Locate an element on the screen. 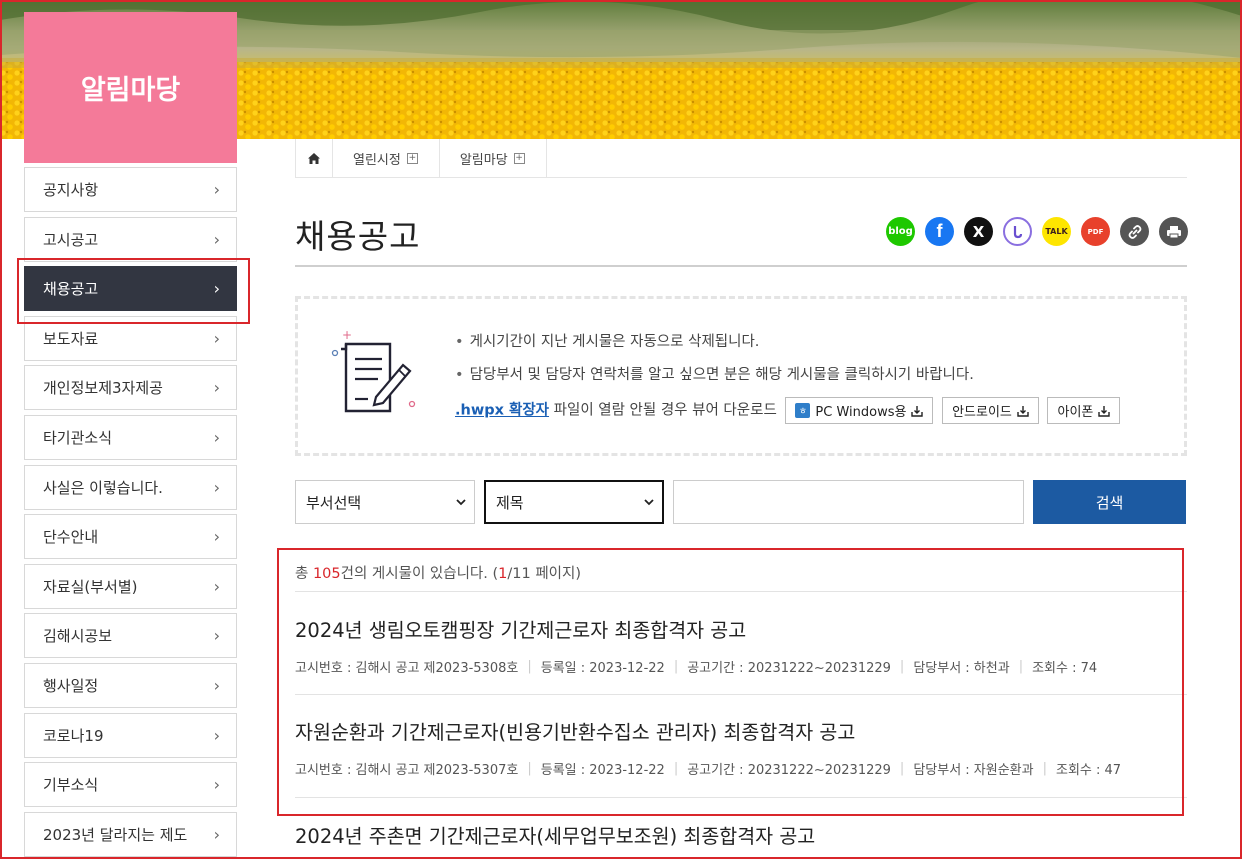 The width and height of the screenshot is (1242, 859). summary-divider is located at coordinates (741, 591).